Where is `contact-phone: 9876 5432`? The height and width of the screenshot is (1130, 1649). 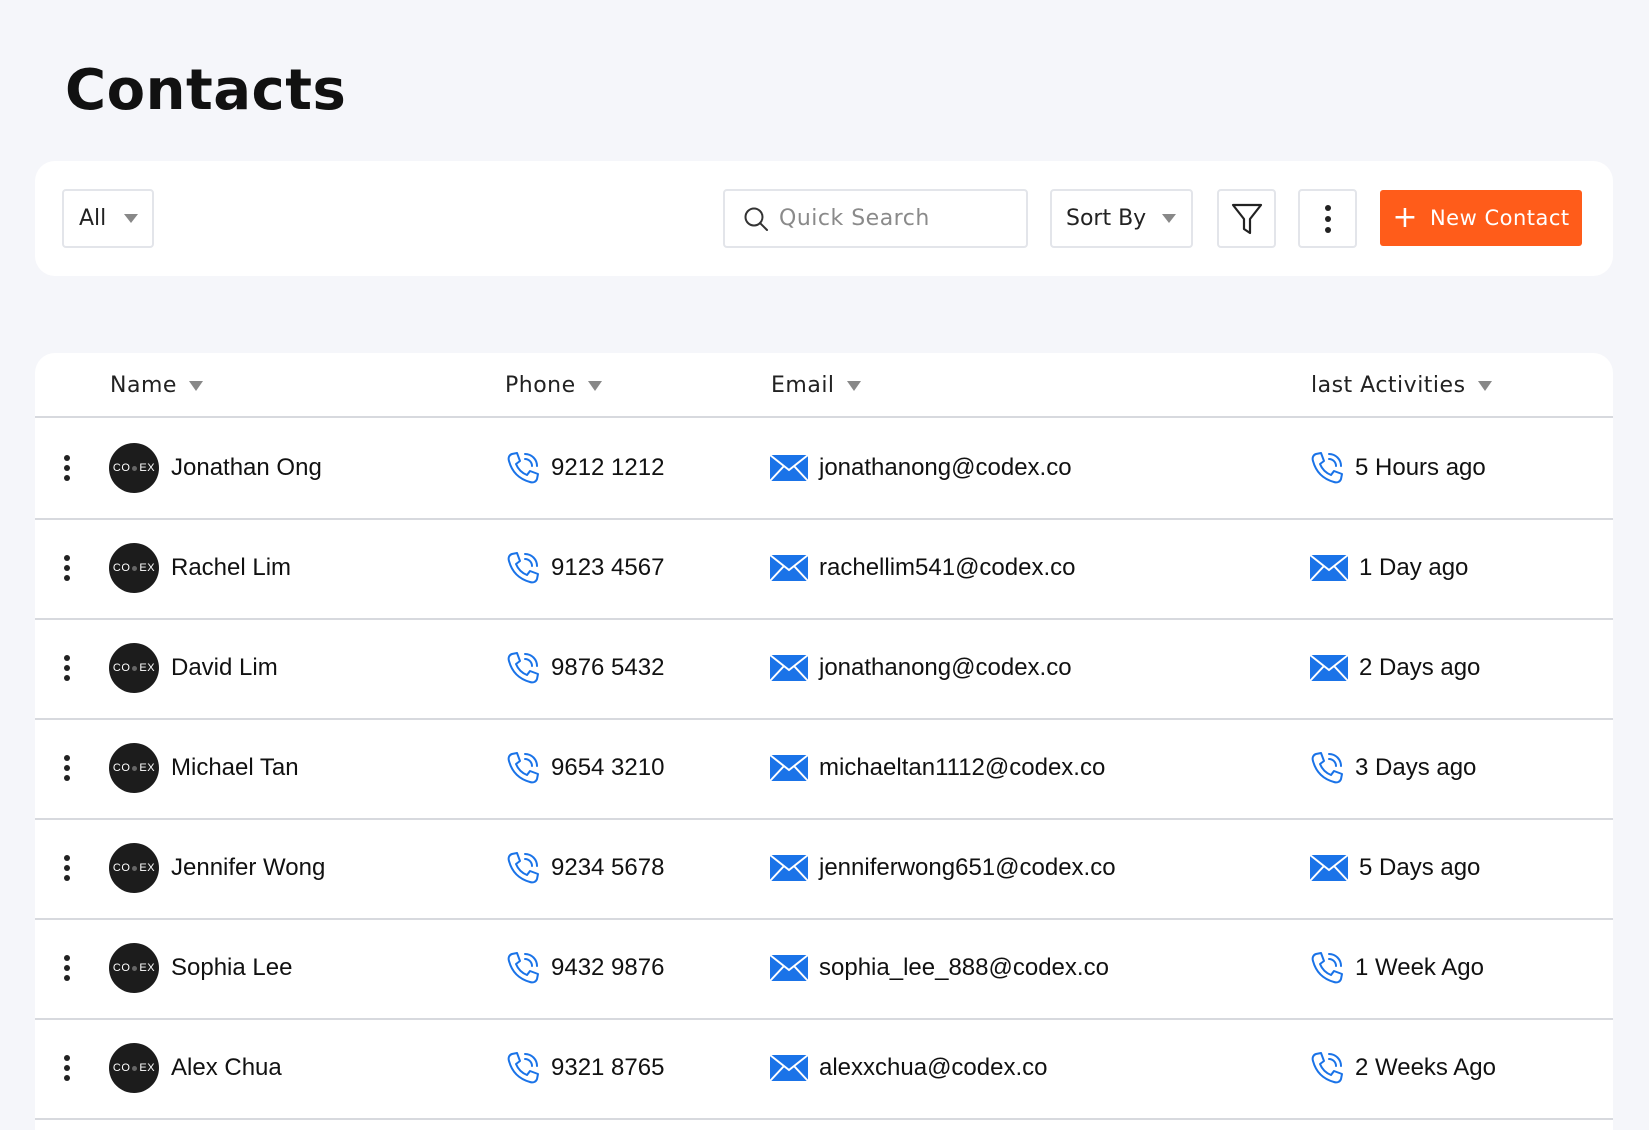 contact-phone: 9876 5432 is located at coordinates (608, 667).